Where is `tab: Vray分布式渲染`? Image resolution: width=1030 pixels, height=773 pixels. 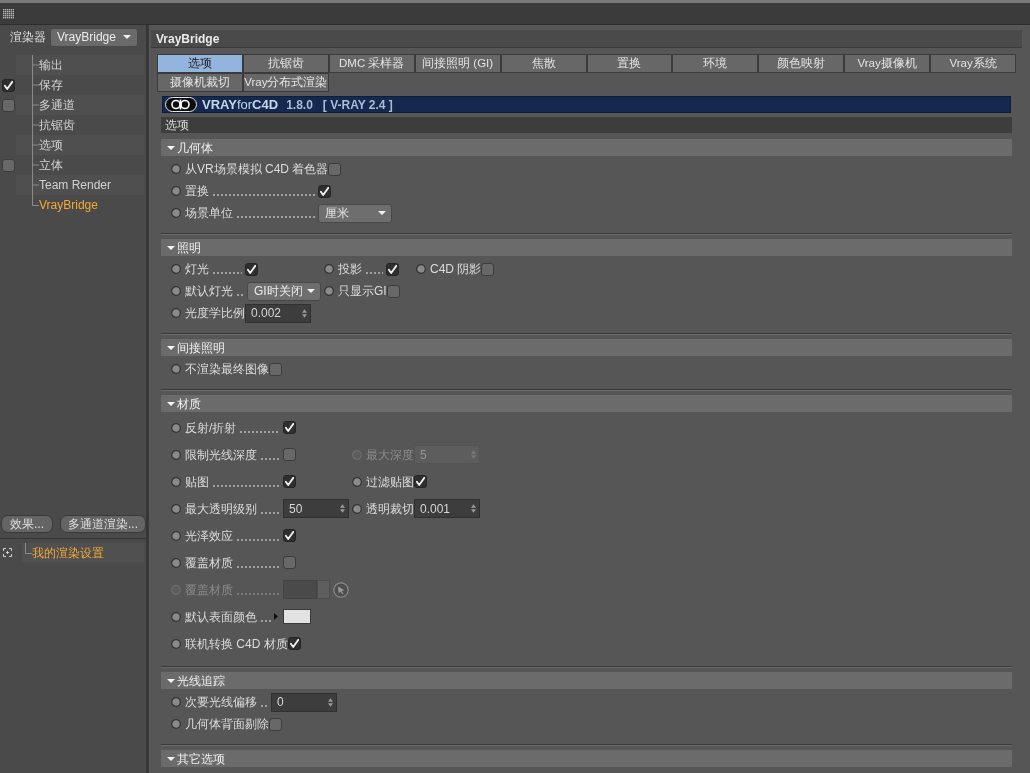 tab: Vray分布式渲染 is located at coordinates (285, 82).